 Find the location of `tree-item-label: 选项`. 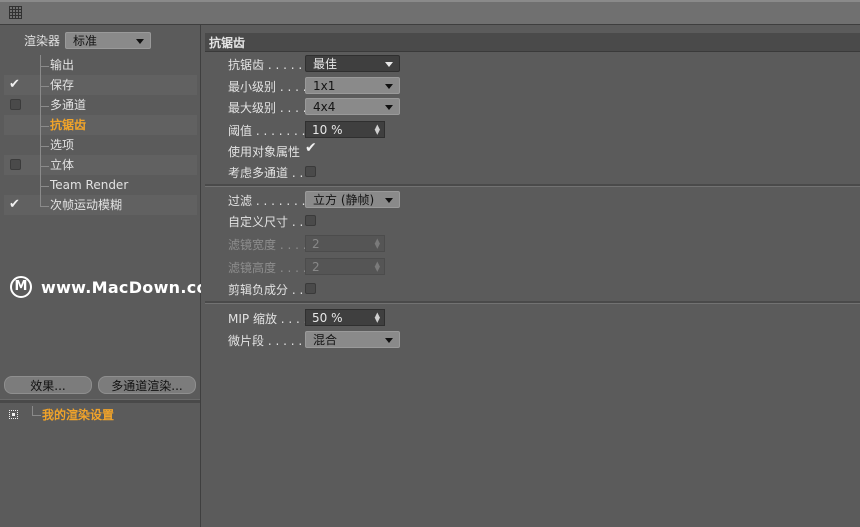

tree-item-label: 选项 is located at coordinates (62, 145).